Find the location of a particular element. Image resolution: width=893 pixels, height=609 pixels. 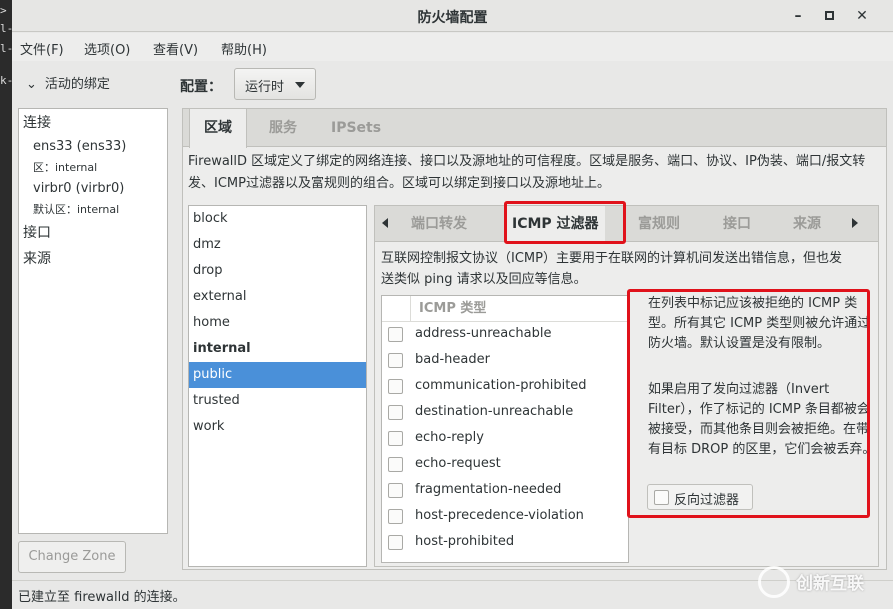

menu-options: 选项(O) is located at coordinates (107, 48).